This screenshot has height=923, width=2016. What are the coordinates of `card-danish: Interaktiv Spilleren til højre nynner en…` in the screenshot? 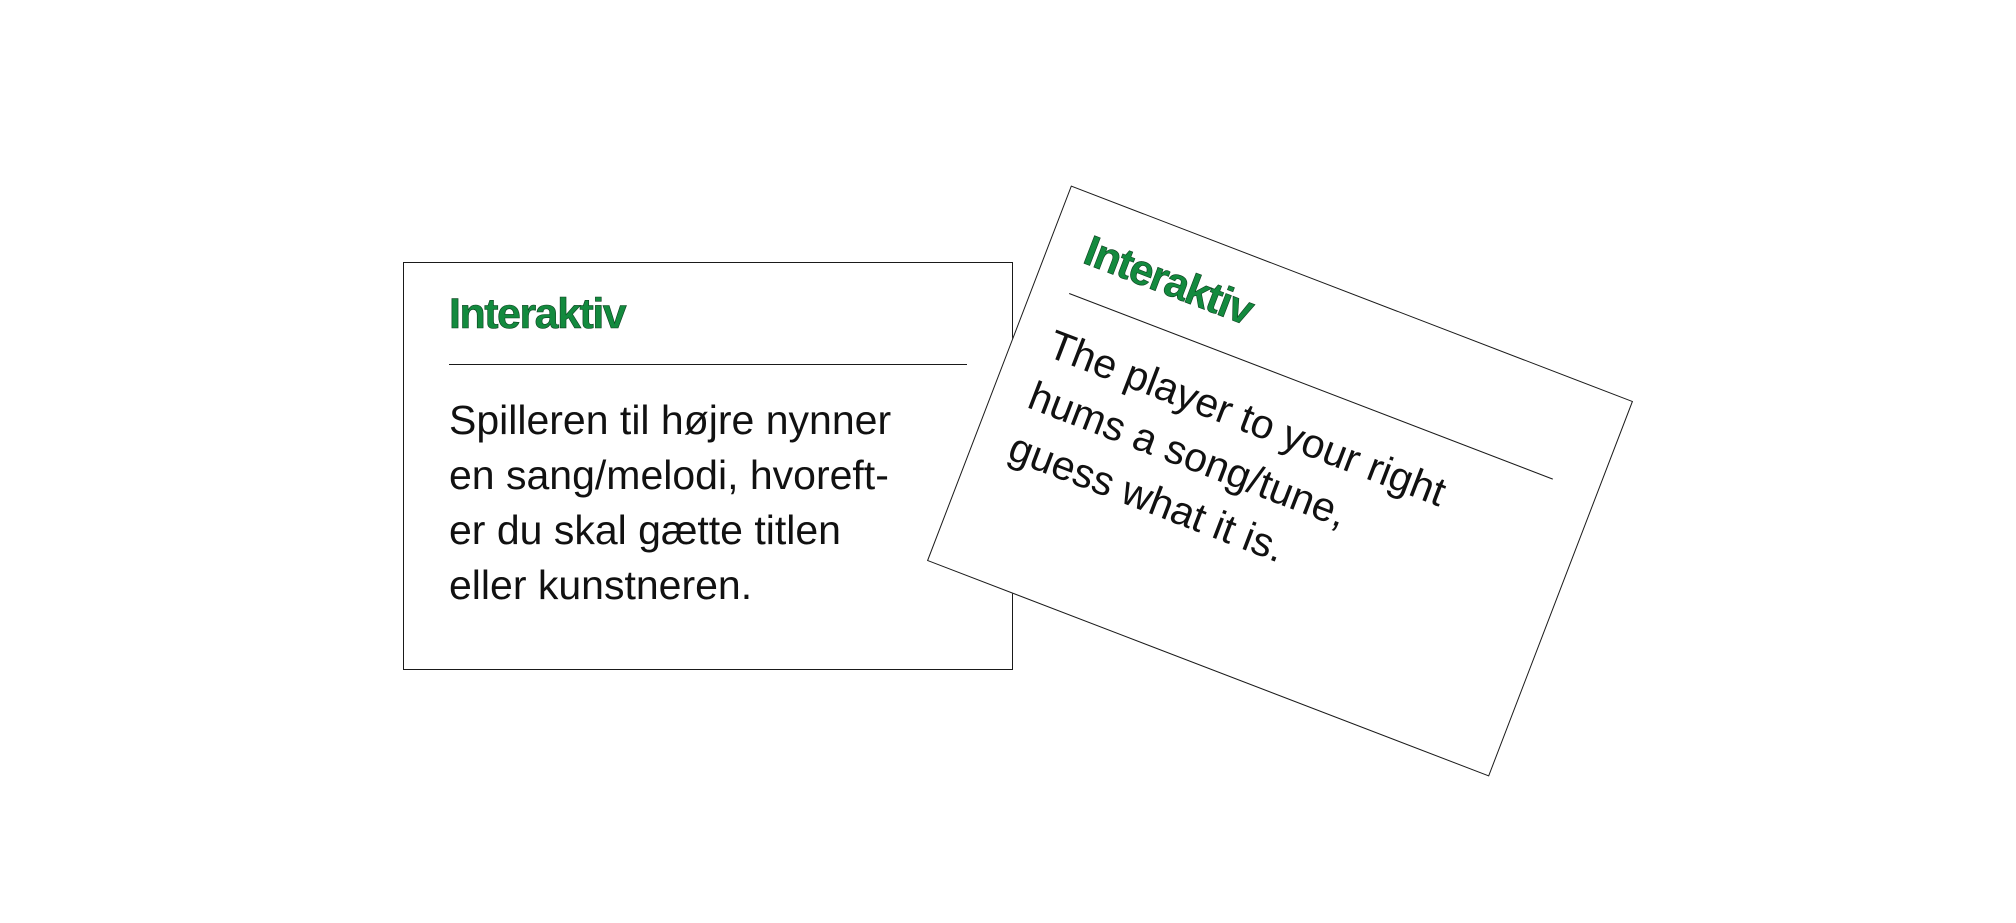 It's located at (708, 466).